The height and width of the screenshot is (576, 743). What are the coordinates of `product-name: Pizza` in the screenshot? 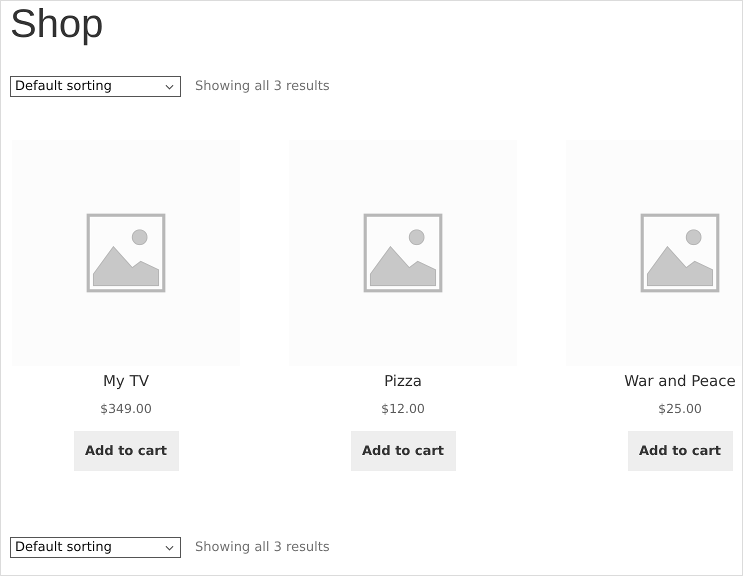 It's located at (403, 381).